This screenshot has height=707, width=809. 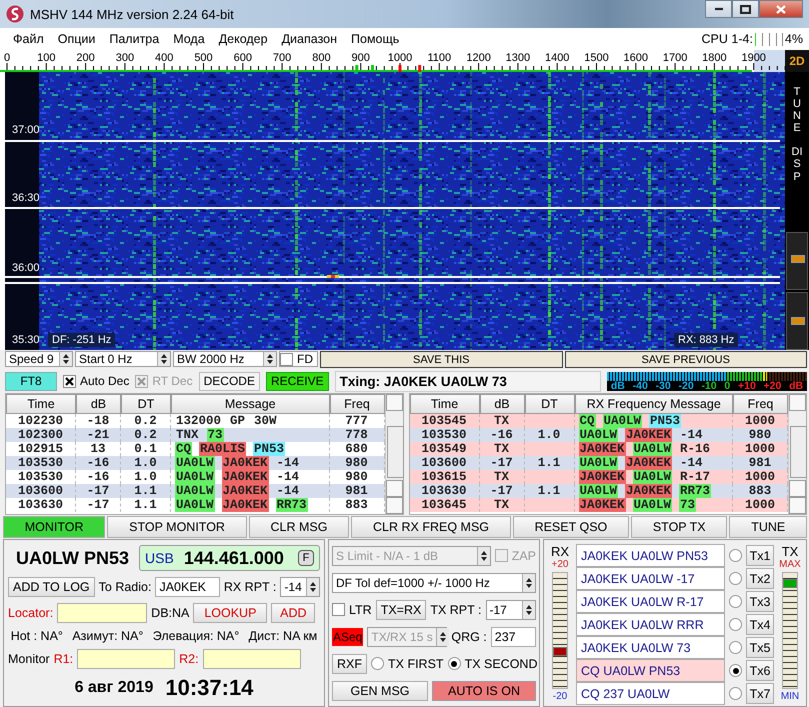 I want to click on f-button: F, so click(x=306, y=558).